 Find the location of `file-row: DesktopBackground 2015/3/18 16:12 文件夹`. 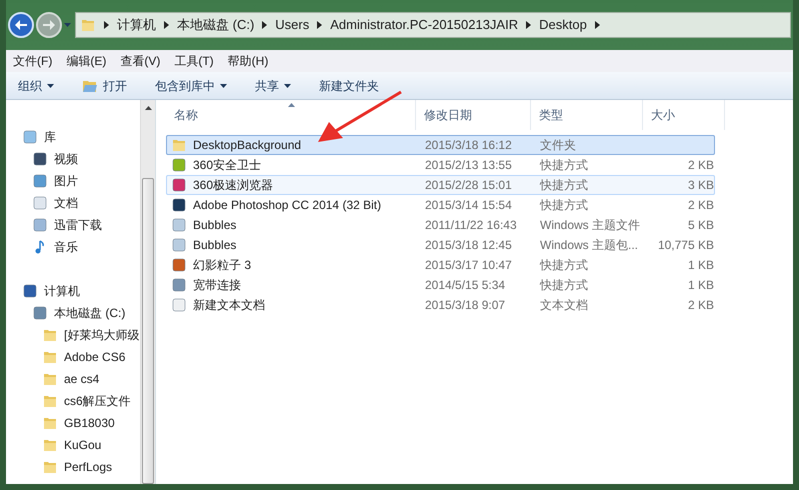

file-row: DesktopBackground 2015/3/18 16:12 文件夹 is located at coordinates (440, 145).